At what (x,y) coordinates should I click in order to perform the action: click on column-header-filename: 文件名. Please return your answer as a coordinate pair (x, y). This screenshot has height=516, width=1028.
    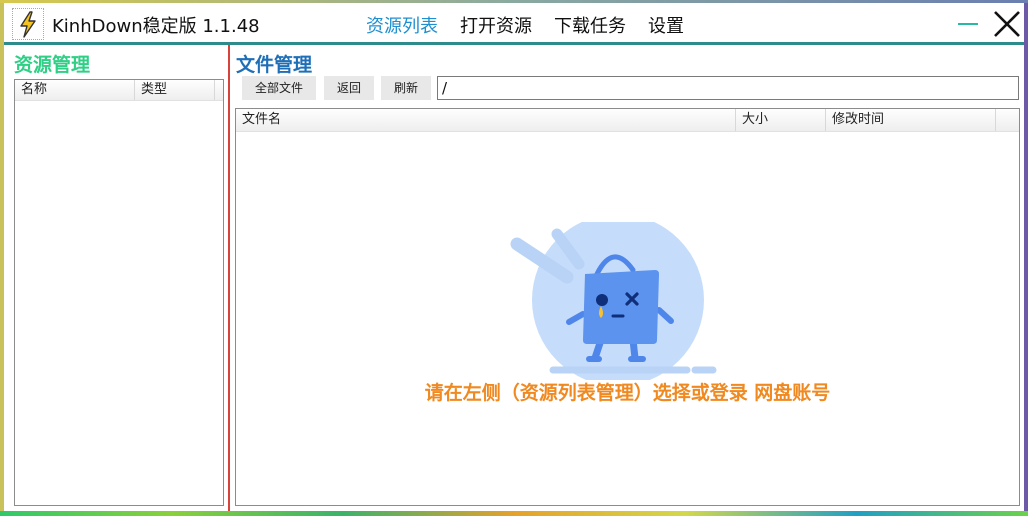
    Looking at the image, I should click on (486, 120).